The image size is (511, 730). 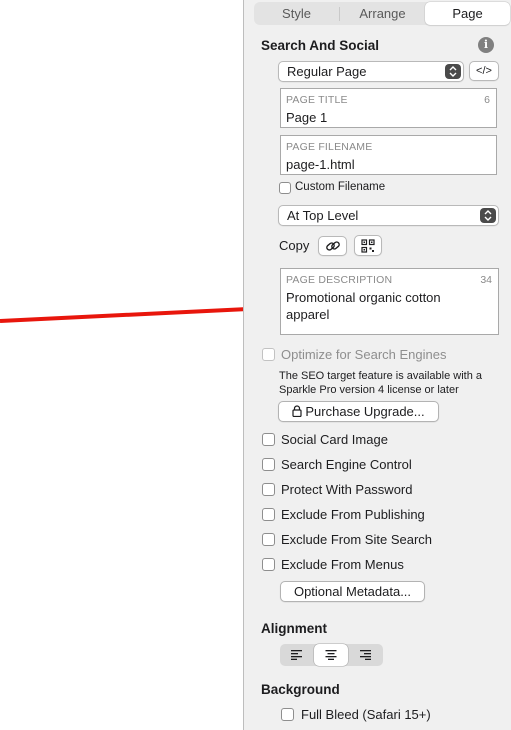 What do you see at coordinates (268, 489) in the screenshot?
I see `protect-password-checkbox` at bounding box center [268, 489].